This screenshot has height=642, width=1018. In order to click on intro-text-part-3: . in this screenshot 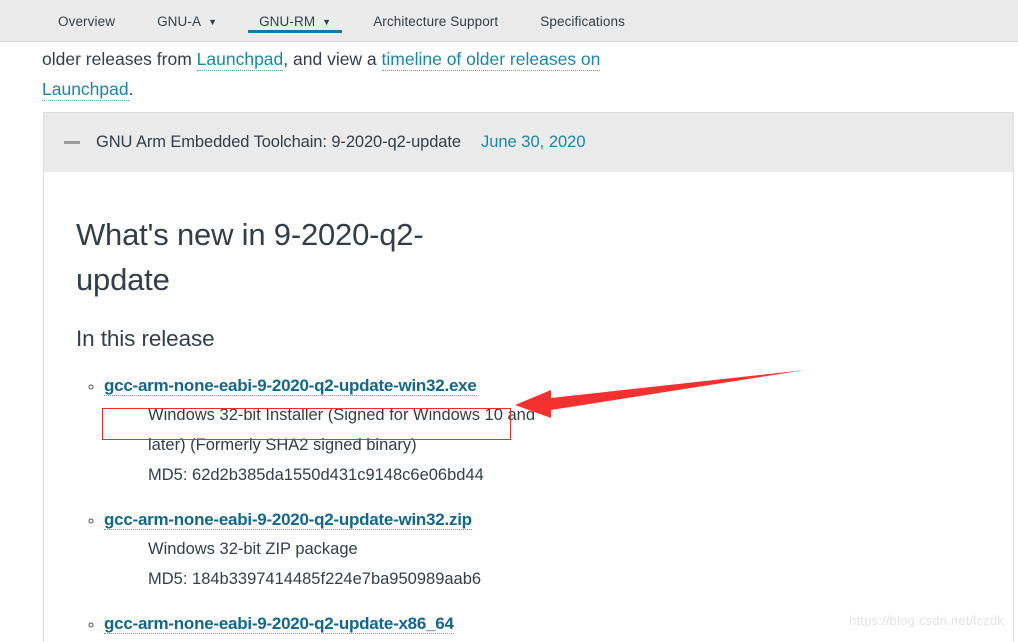, I will do `click(131, 89)`.